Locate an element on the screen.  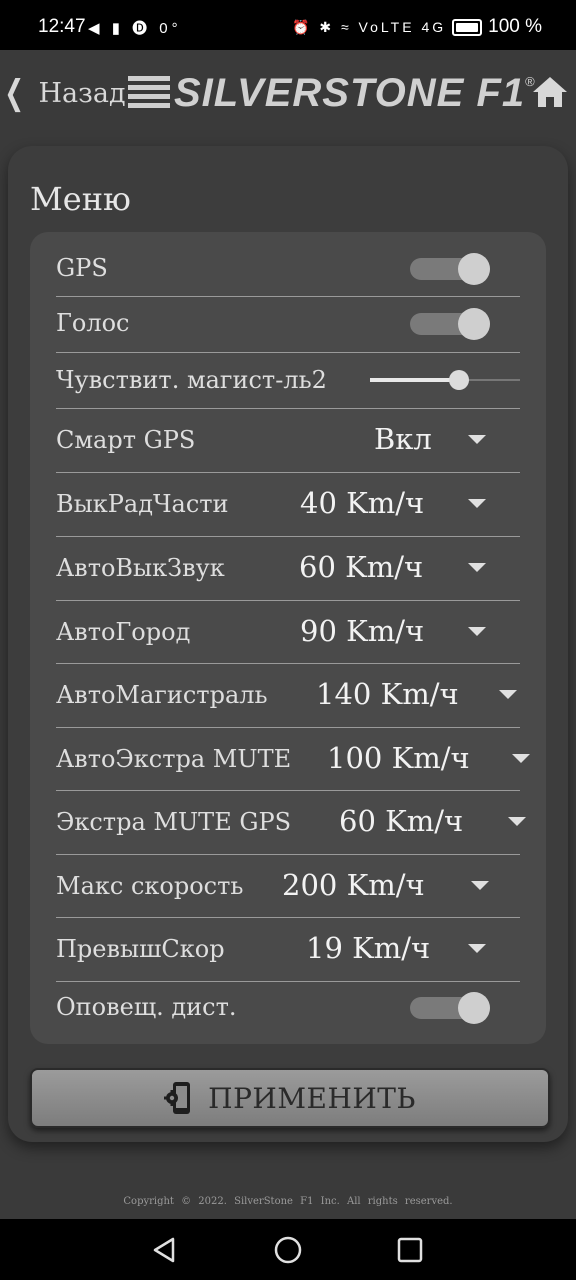
auto-highway-value: 140 Km/ч is located at coordinates (387, 694).